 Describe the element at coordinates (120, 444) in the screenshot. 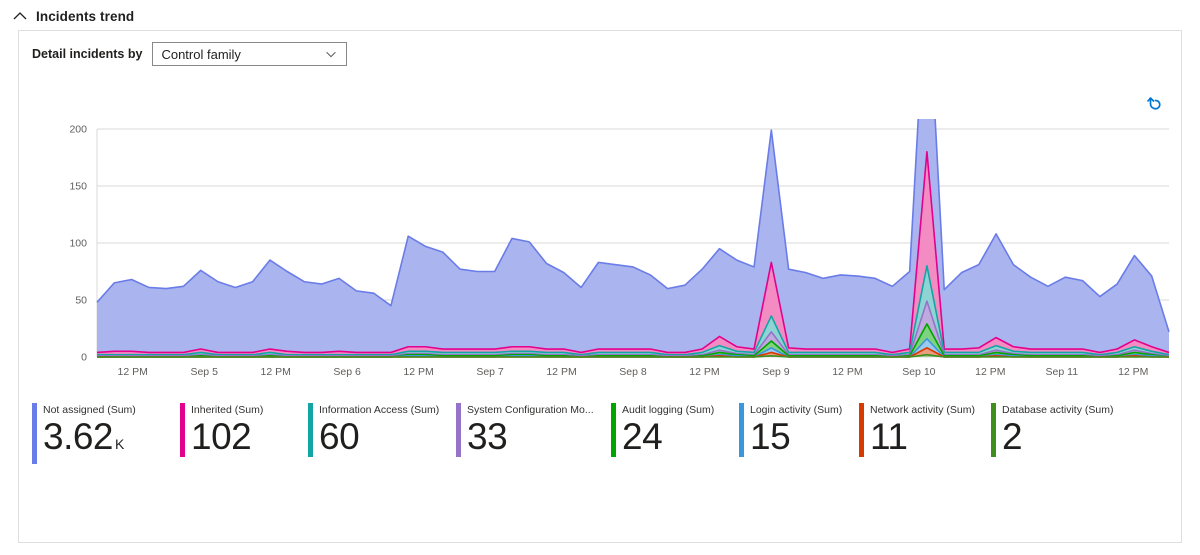

I see `legend-value-unit: K` at that location.